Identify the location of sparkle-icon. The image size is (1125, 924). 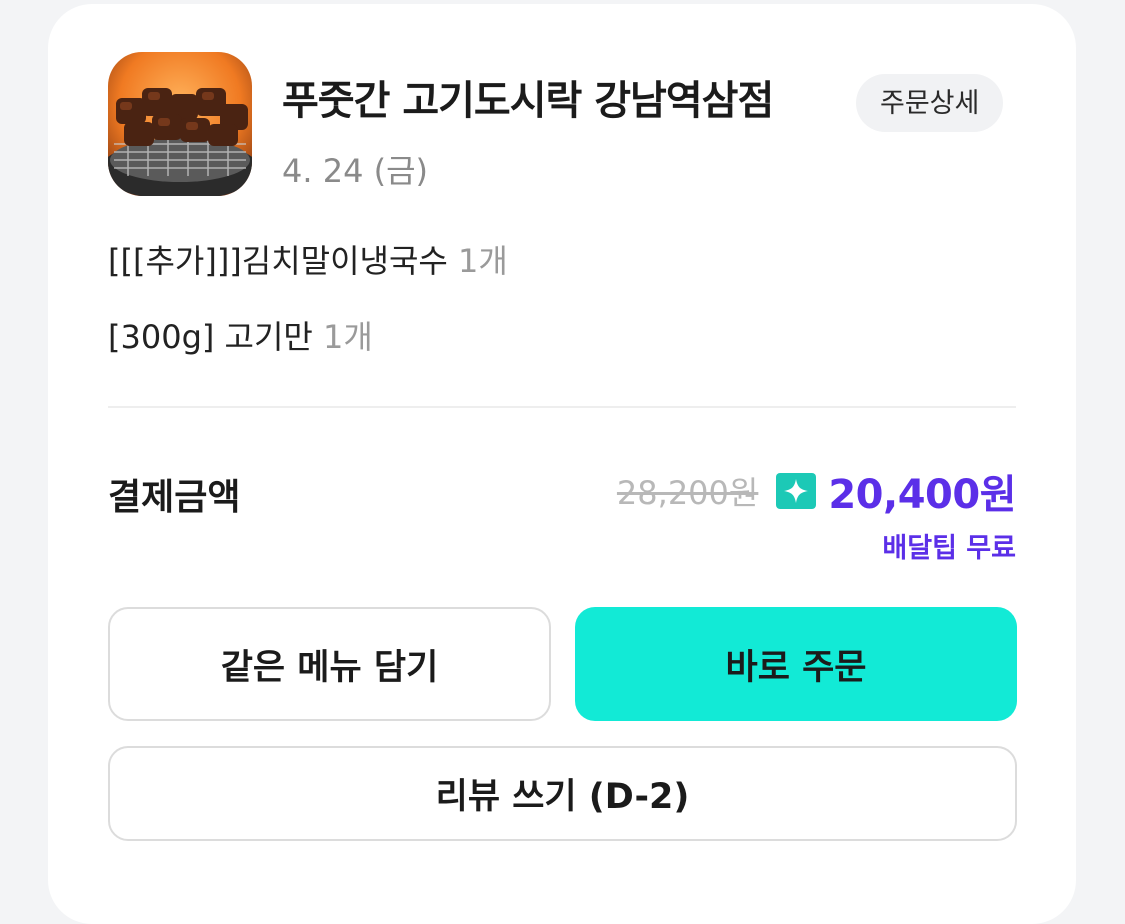
(796, 491).